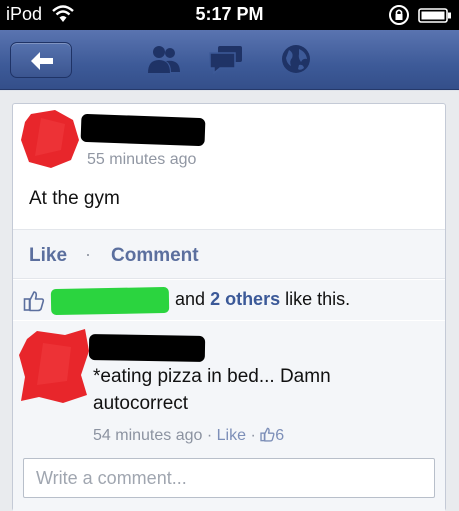 The width and height of the screenshot is (459, 511). I want to click on comment-button: Comment, so click(155, 256).